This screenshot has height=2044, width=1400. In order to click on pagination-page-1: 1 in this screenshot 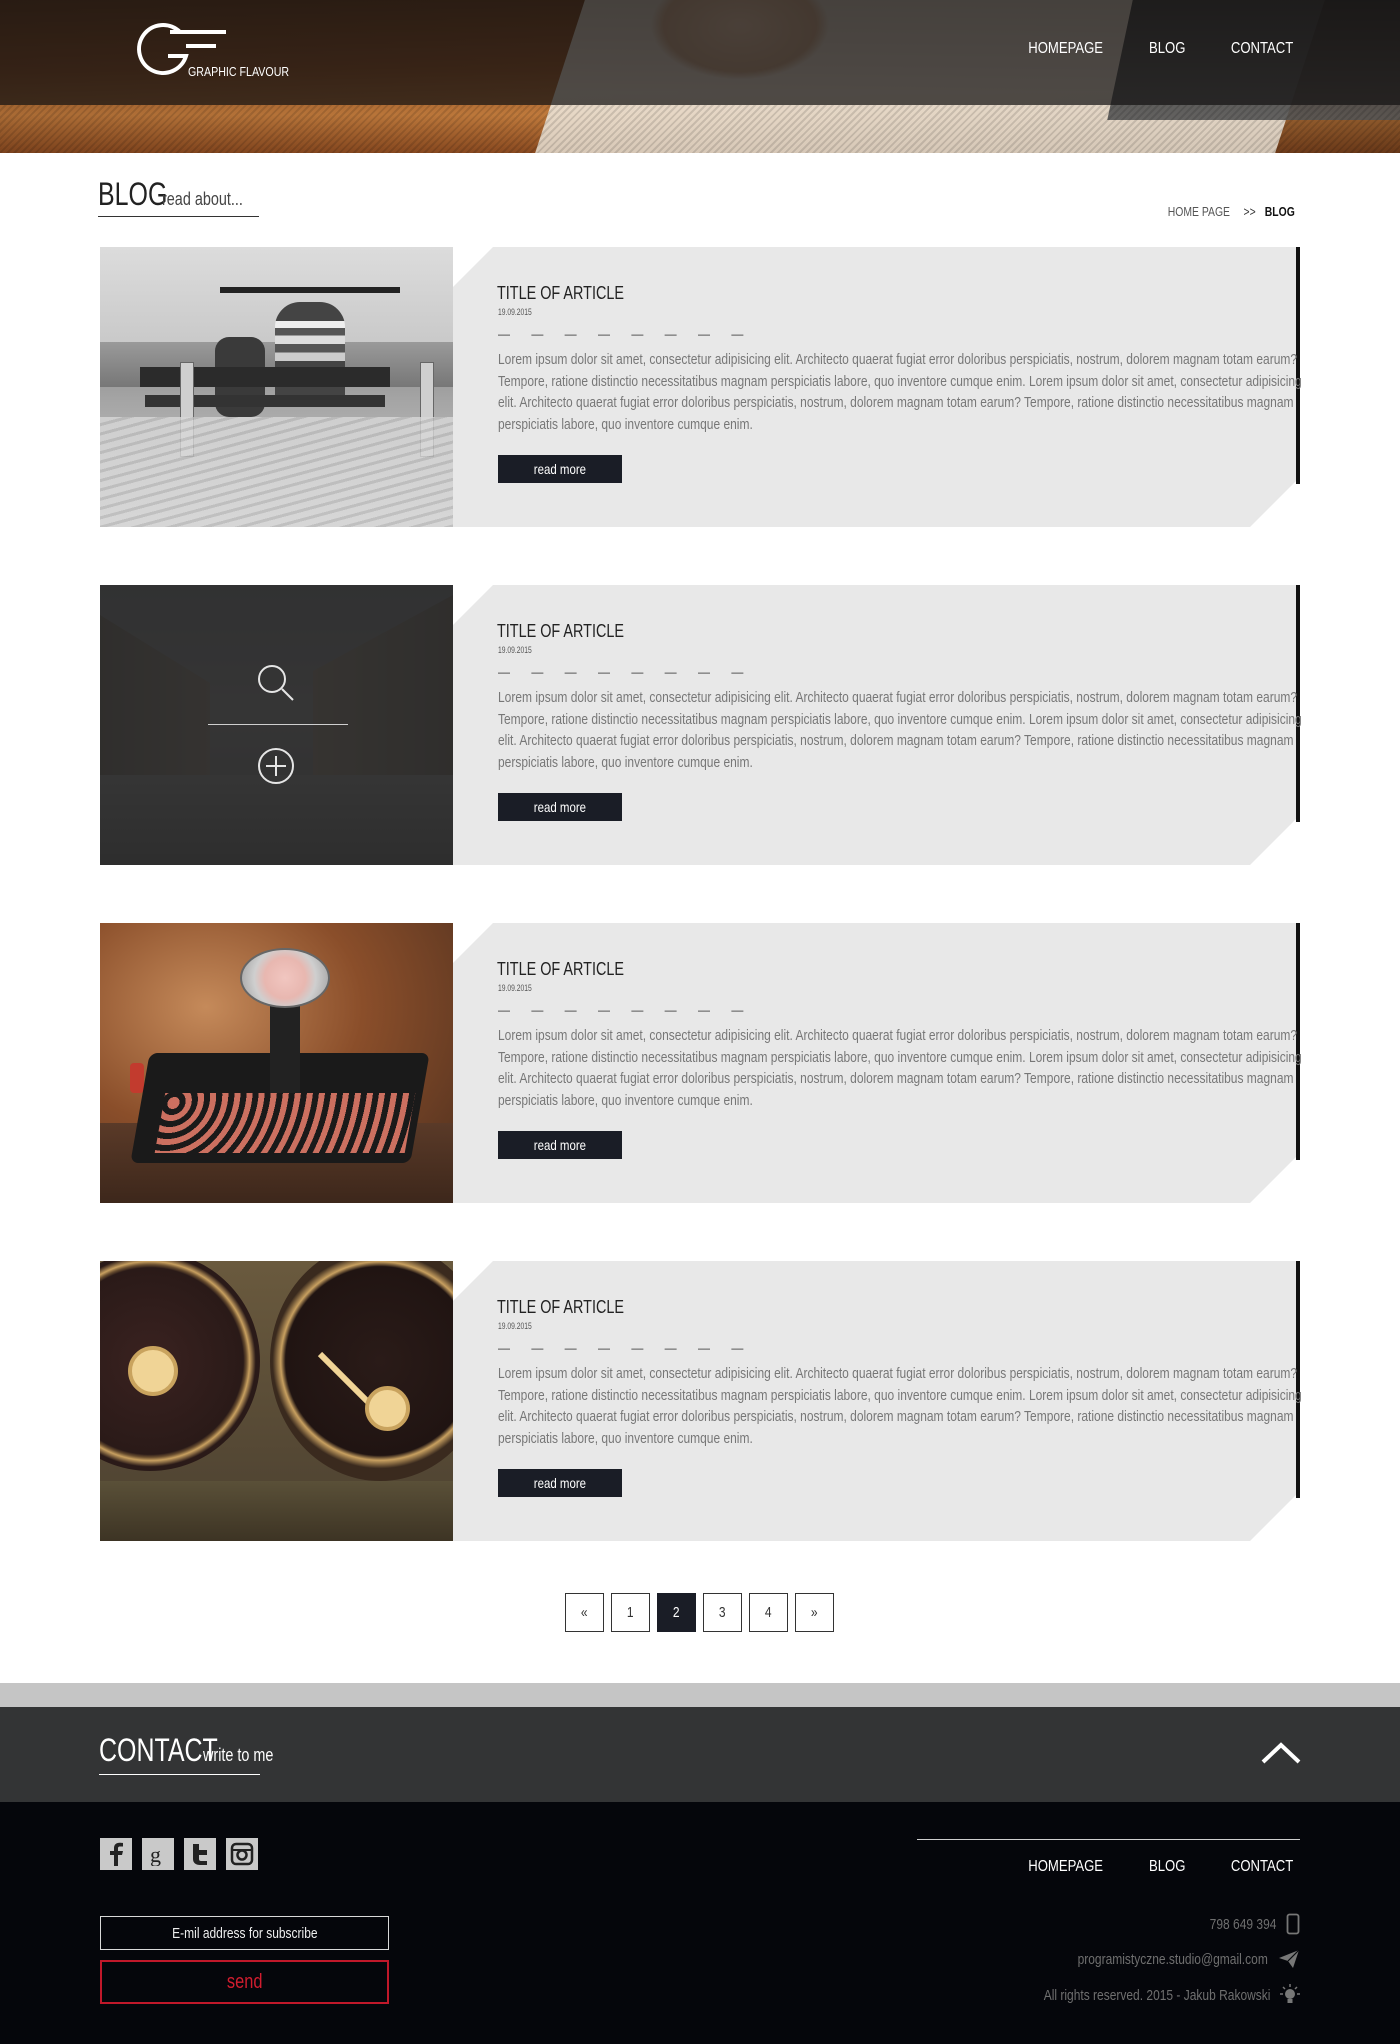, I will do `click(630, 1612)`.